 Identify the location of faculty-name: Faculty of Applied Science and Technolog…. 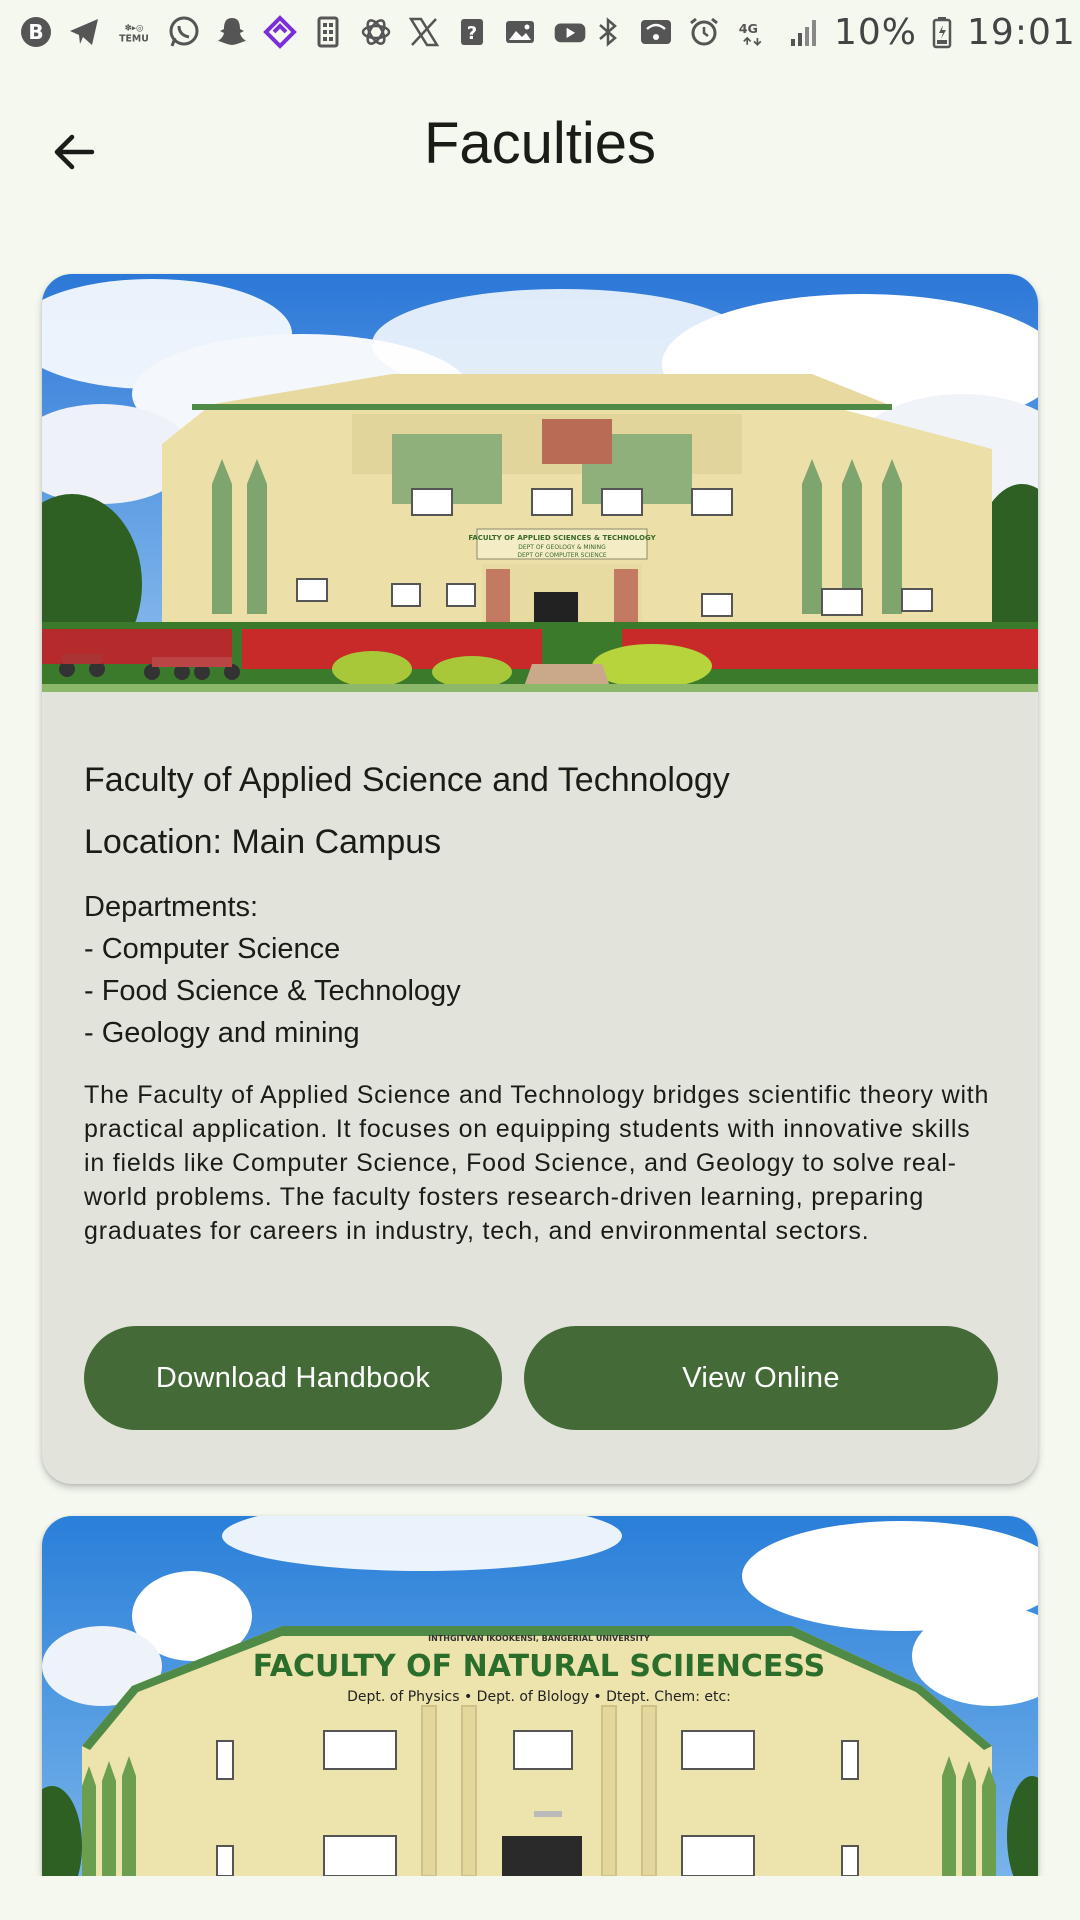
(407, 780).